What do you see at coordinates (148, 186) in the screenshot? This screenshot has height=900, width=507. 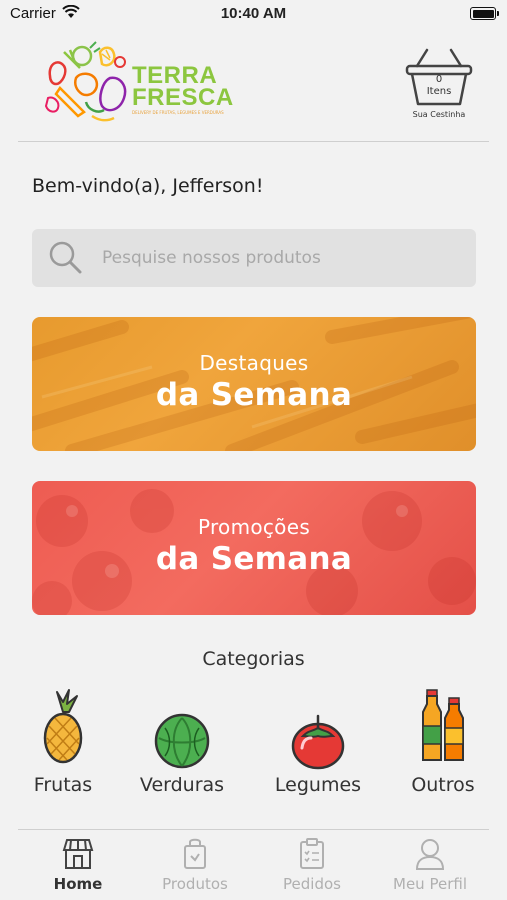 I see `welcome-message: Bem-vindo(a), Jefferson!` at bounding box center [148, 186].